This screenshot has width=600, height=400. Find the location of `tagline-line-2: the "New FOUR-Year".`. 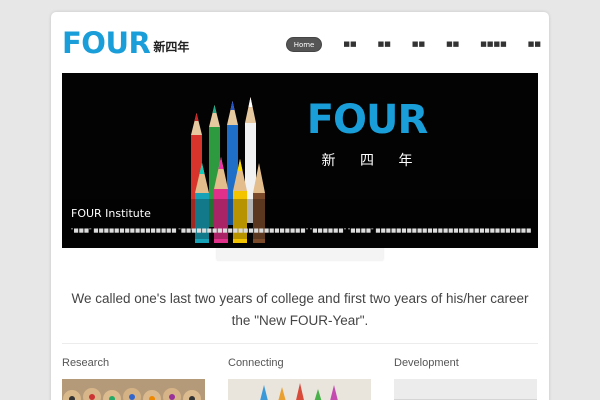

tagline-line-2: the "New FOUR-Year". is located at coordinates (300, 320).